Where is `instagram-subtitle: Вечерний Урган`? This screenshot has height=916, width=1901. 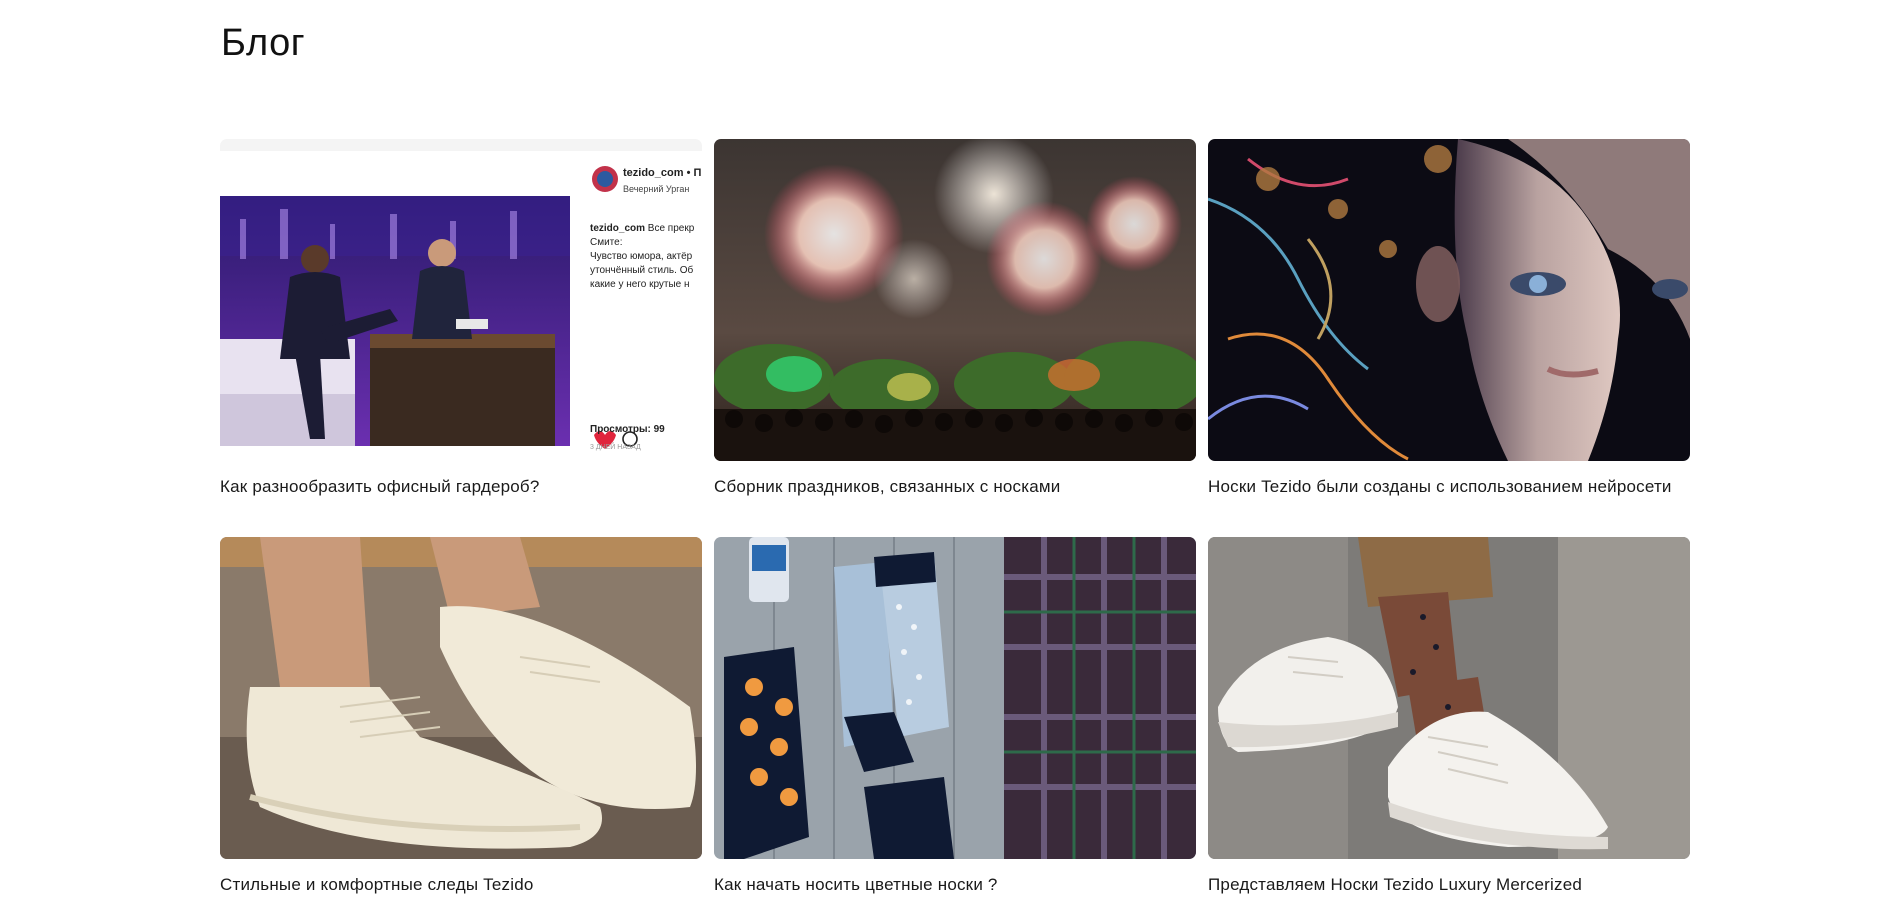 instagram-subtitle: Вечерний Урган is located at coordinates (656, 189).